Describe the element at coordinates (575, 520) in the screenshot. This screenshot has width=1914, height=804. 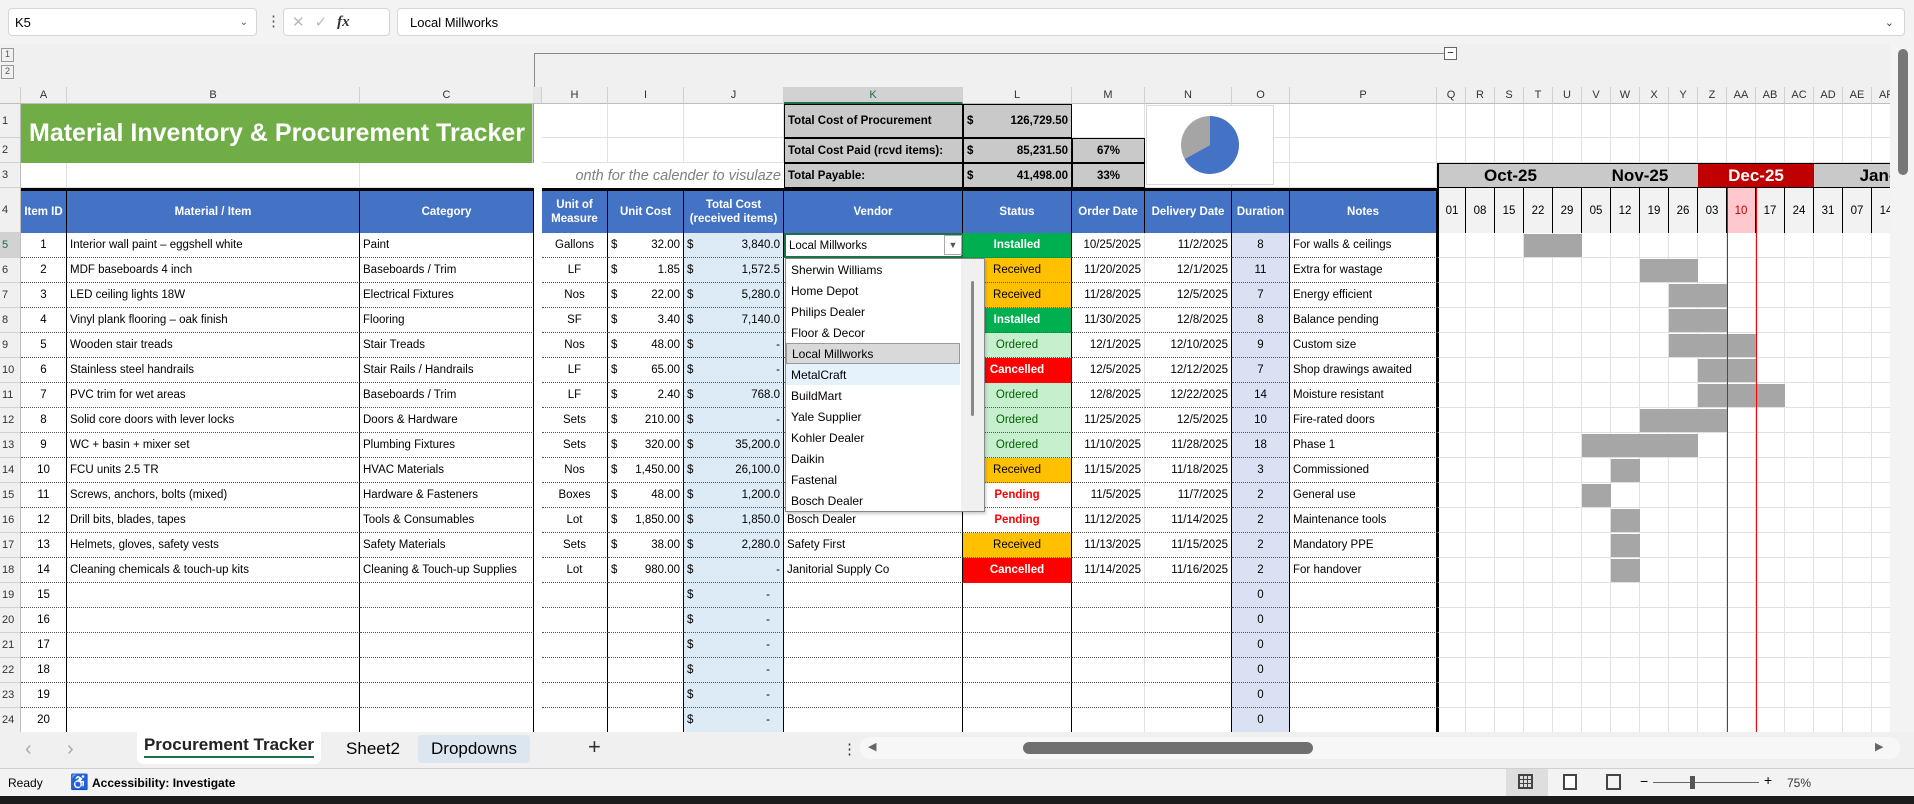
I see `uom-cell: Lot` at that location.